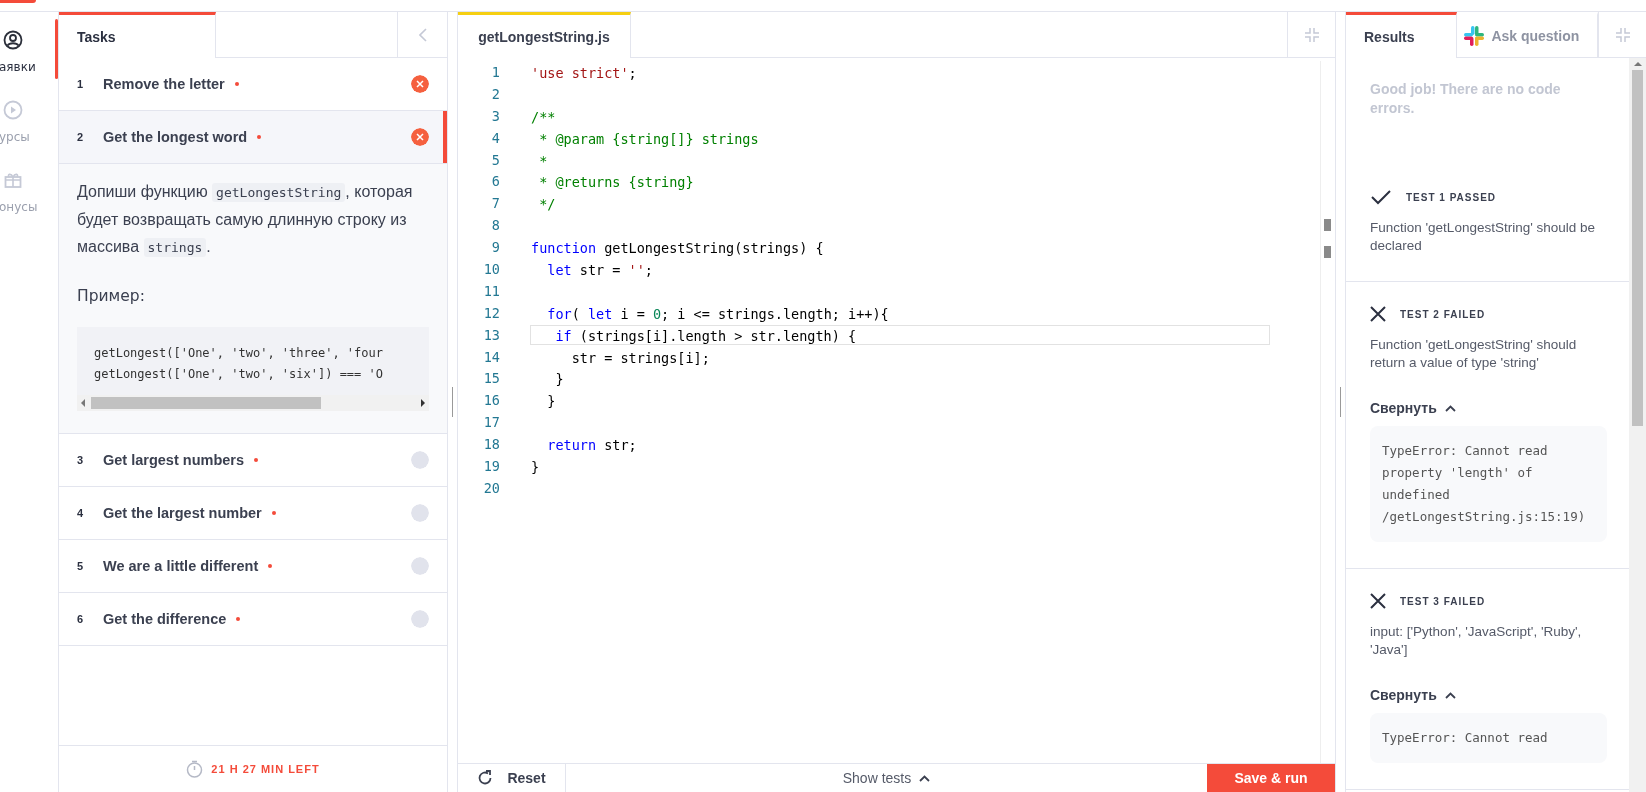 The image size is (1646, 792). Describe the element at coordinates (491, 422) in the screenshot. I see `line-number: 17` at that location.